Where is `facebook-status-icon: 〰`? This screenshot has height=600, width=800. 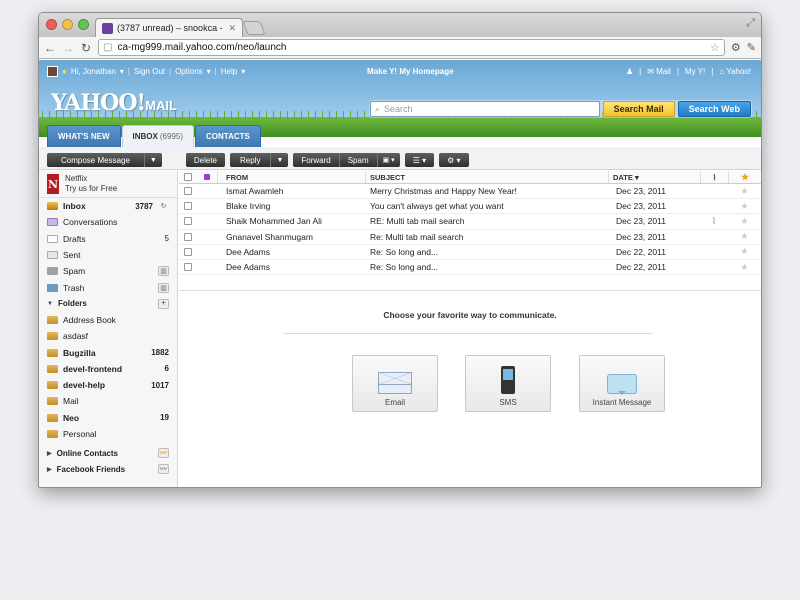 facebook-status-icon: 〰 is located at coordinates (163, 469).